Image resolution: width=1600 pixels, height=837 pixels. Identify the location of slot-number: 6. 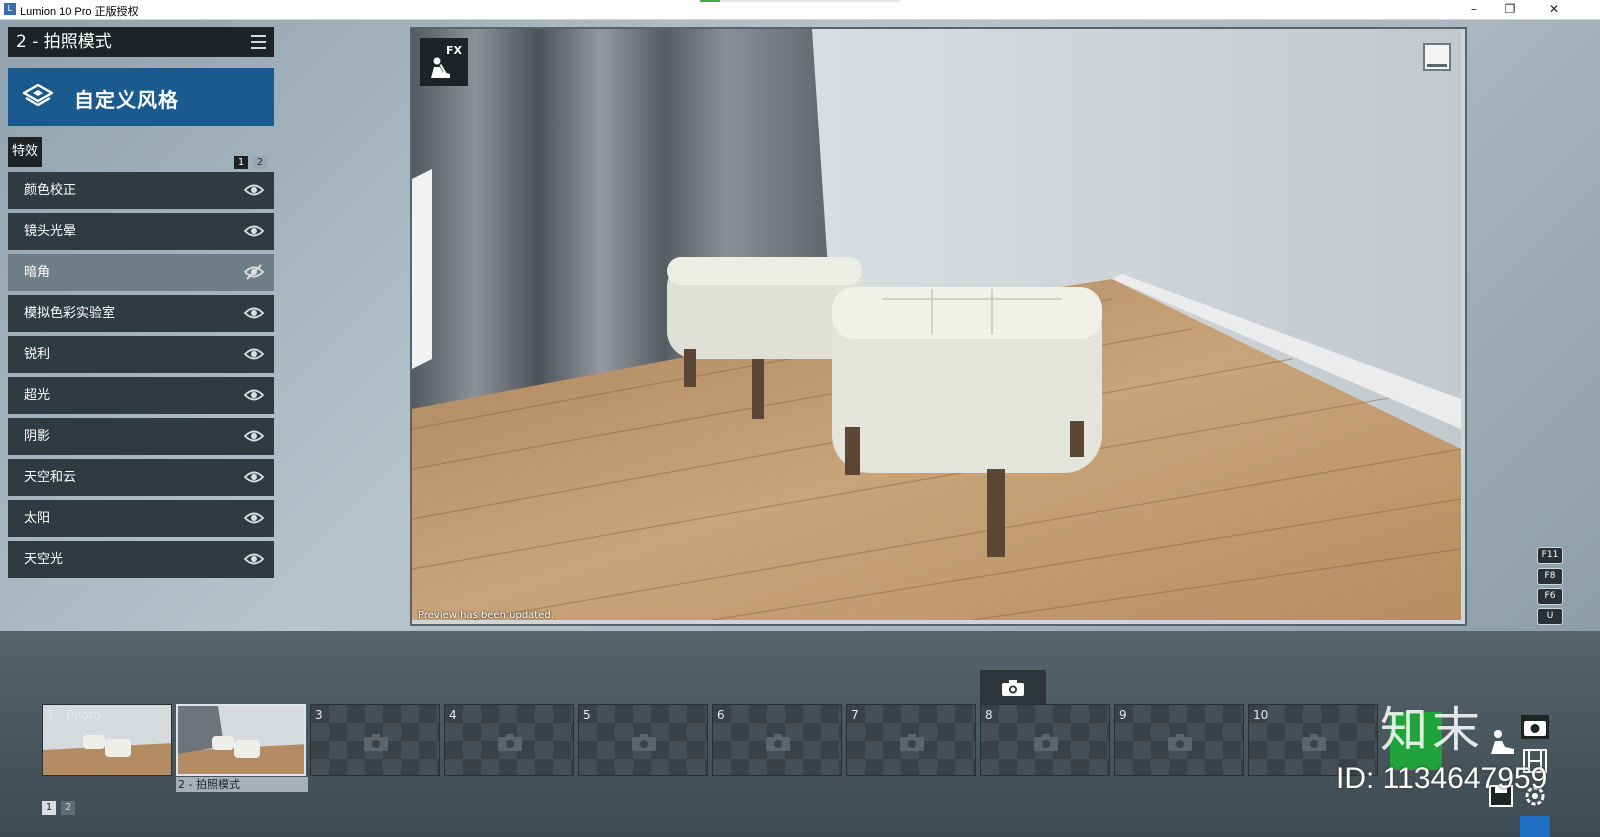
(721, 715).